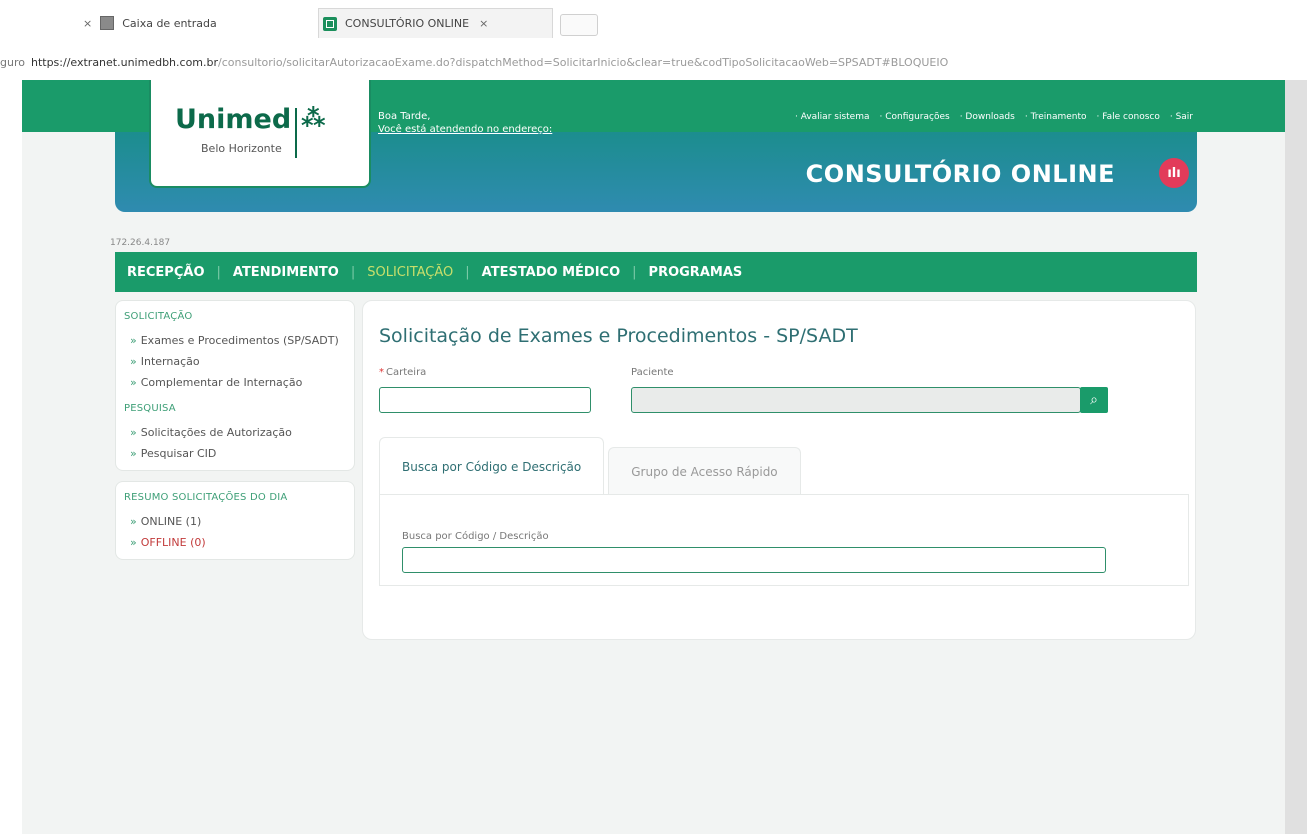 Image resolution: width=1307 pixels, height=834 pixels. I want to click on link-configuracoes: · Configurações, so click(914, 117).